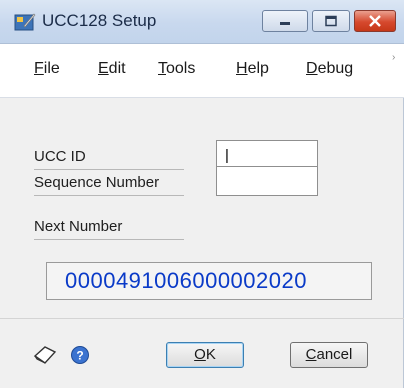 The height and width of the screenshot is (388, 416). Describe the element at coordinates (47, 69) in the screenshot. I see `menu-file: File` at that location.